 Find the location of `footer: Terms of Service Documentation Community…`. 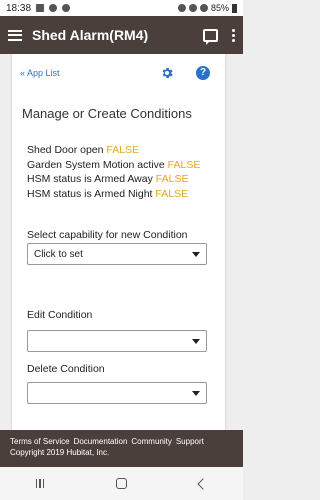

footer: Terms of Service Documentation Community… is located at coordinates (121, 448).